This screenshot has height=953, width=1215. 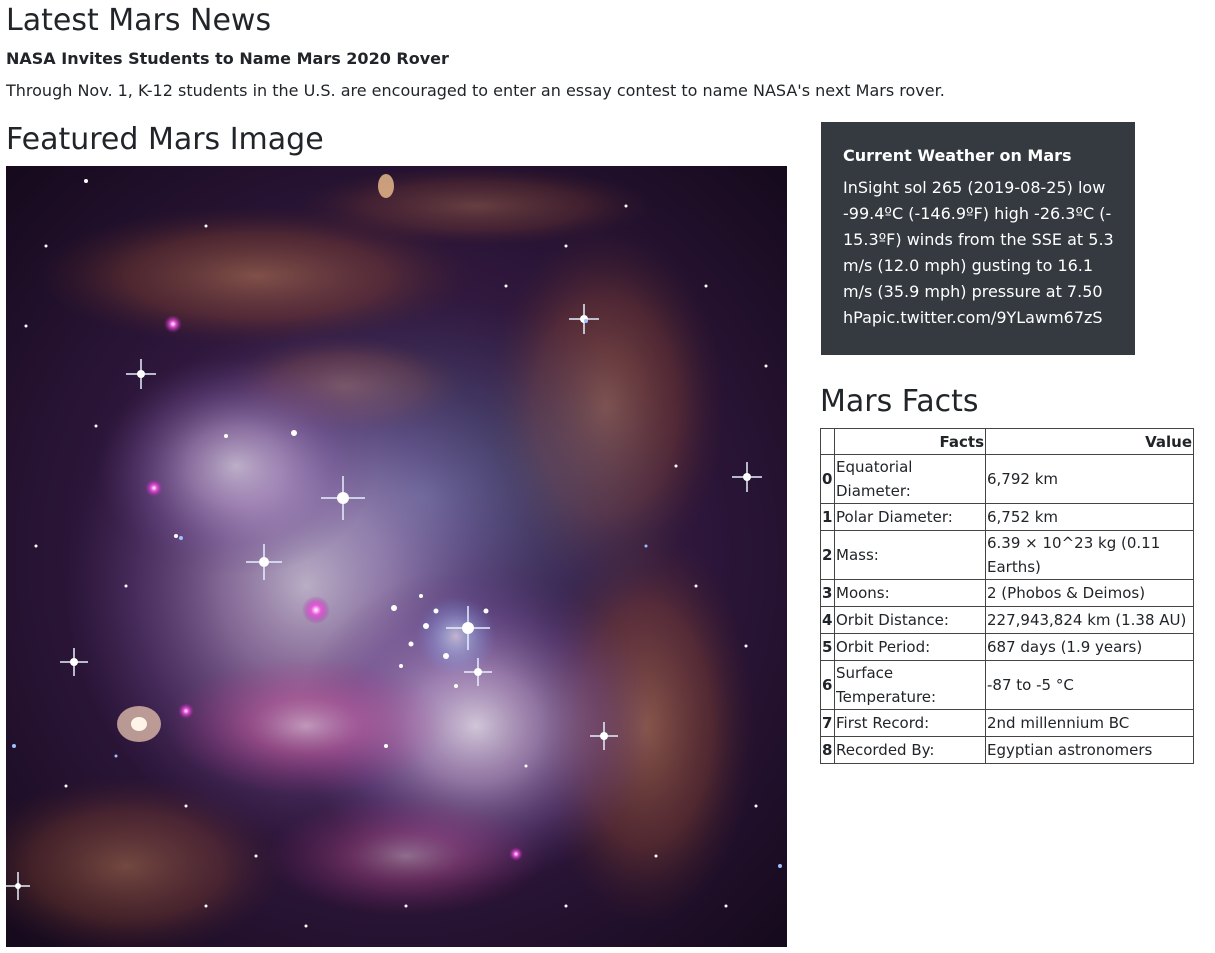 I want to click on fact-label: Orbit Period:, so click(x=910, y=647).